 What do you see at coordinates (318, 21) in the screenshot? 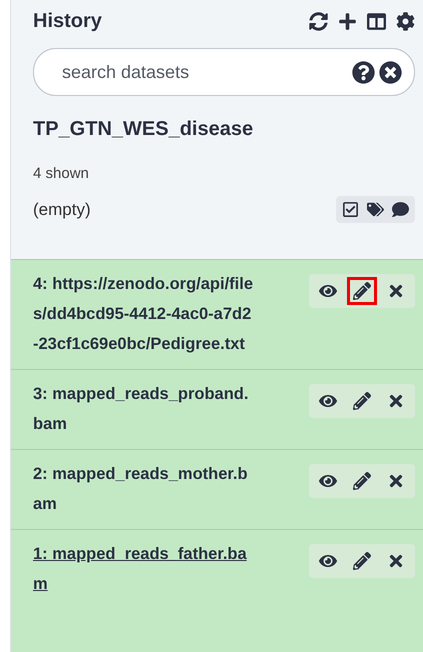
I see `refresh-icon` at bounding box center [318, 21].